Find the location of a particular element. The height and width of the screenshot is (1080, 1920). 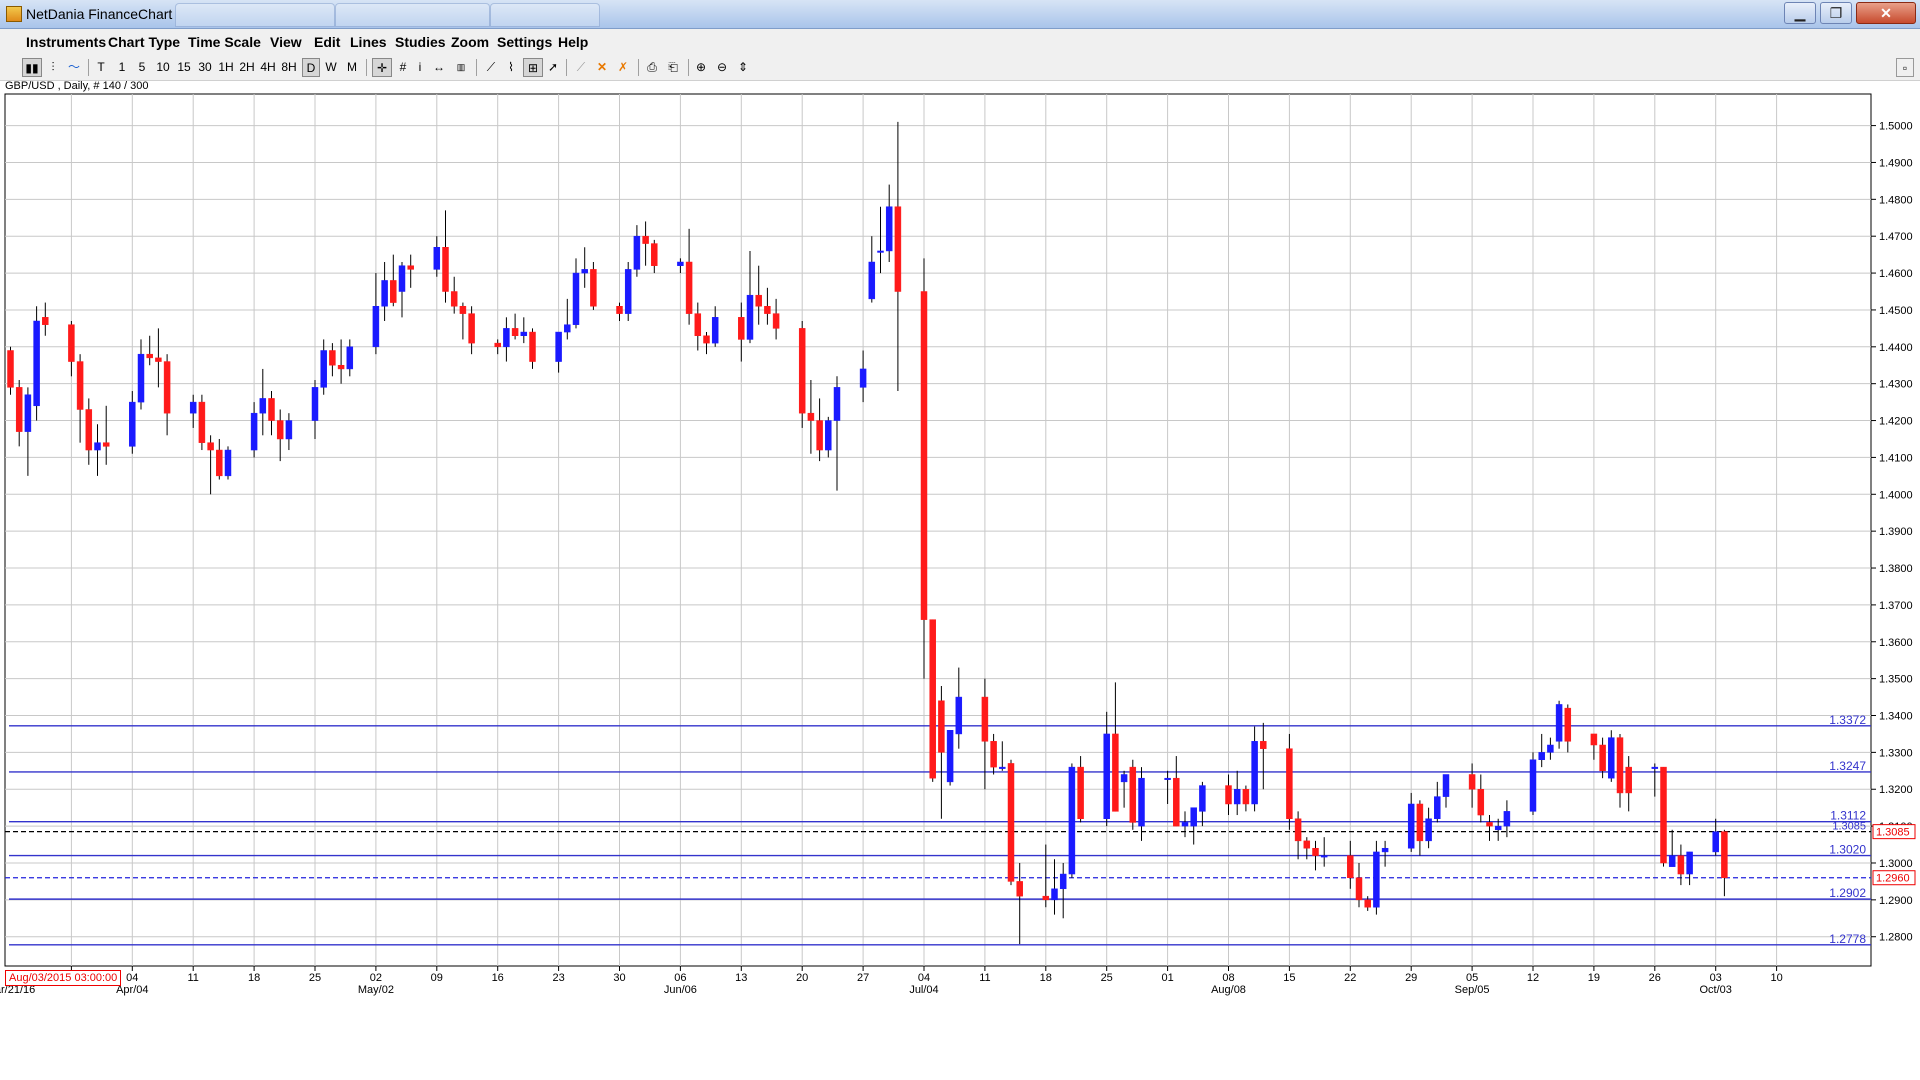

close-button: ✕ is located at coordinates (1886, 13).